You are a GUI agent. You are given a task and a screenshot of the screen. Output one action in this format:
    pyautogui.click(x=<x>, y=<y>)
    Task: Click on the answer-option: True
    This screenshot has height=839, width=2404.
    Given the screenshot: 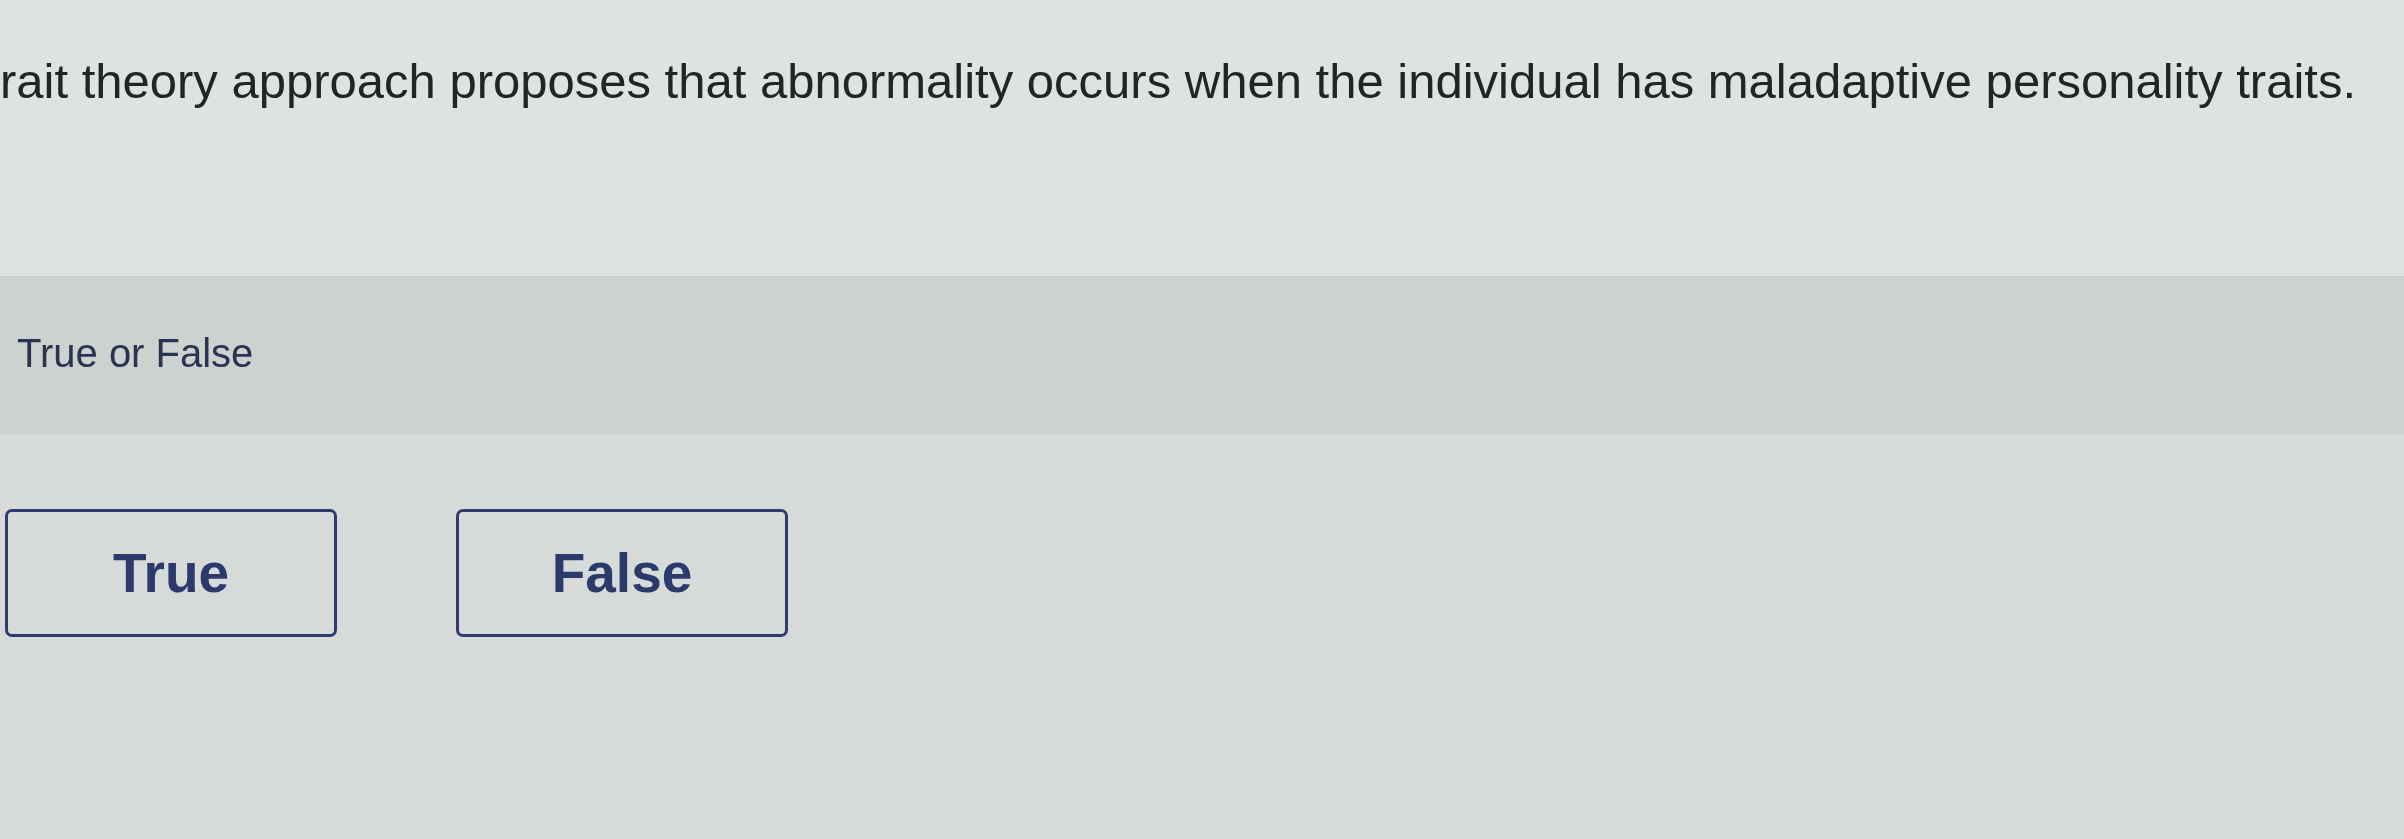 What is the action you would take?
    pyautogui.click(x=171, y=573)
    